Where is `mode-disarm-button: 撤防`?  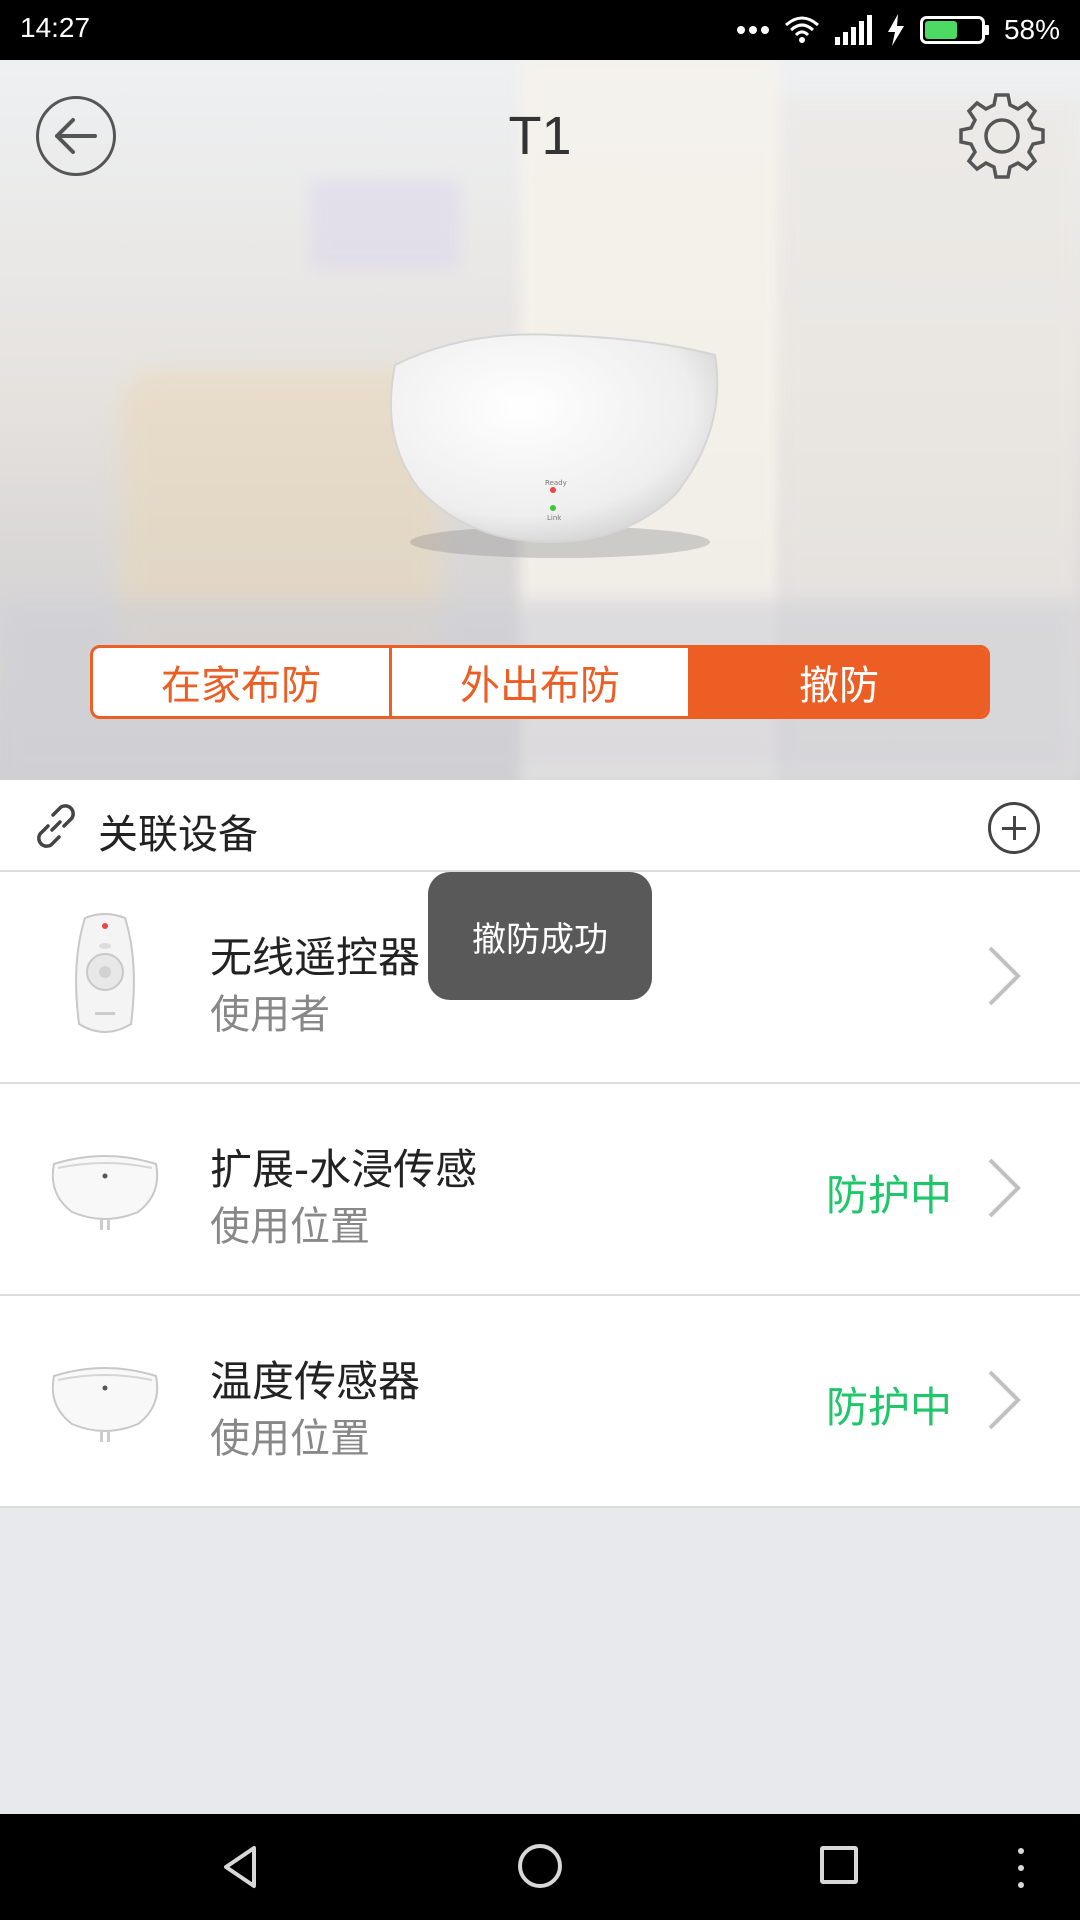
mode-disarm-button: 撤防 is located at coordinates (839, 682).